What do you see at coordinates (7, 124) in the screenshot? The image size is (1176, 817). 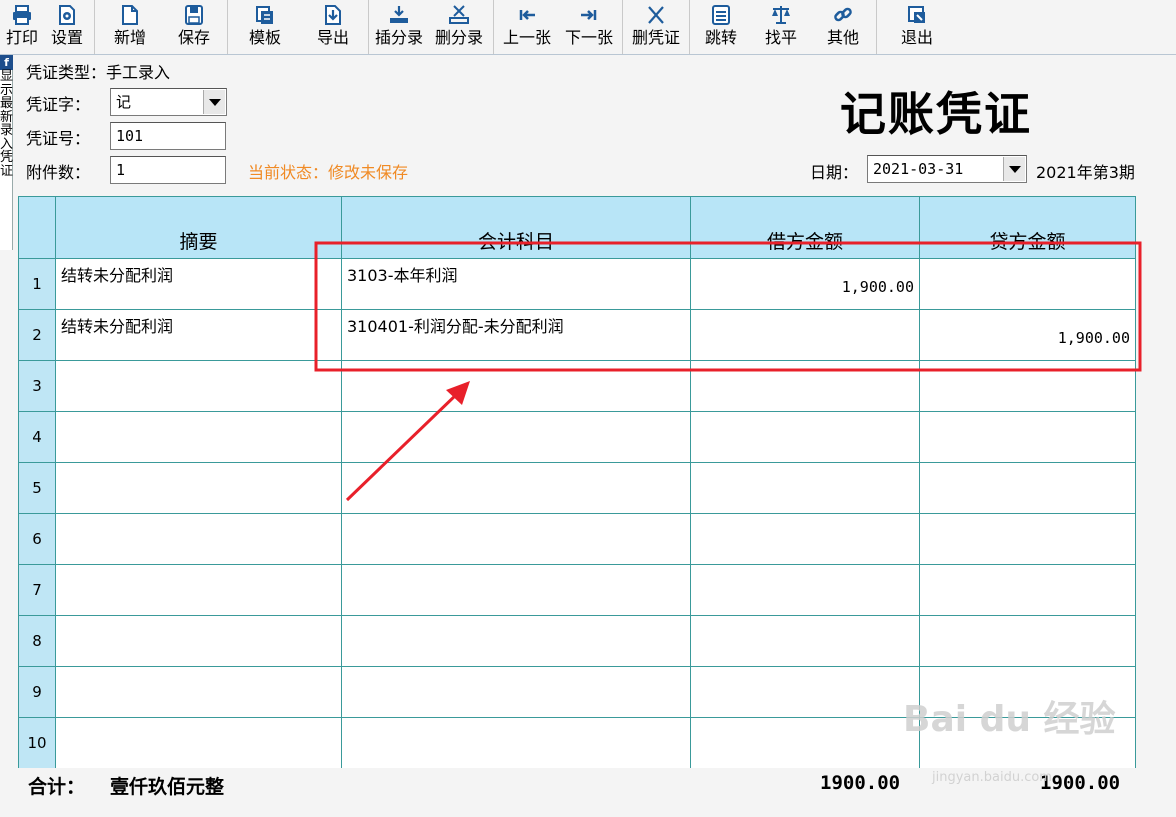 I see `side-tab-label: 显示最新录入凭证` at bounding box center [7, 124].